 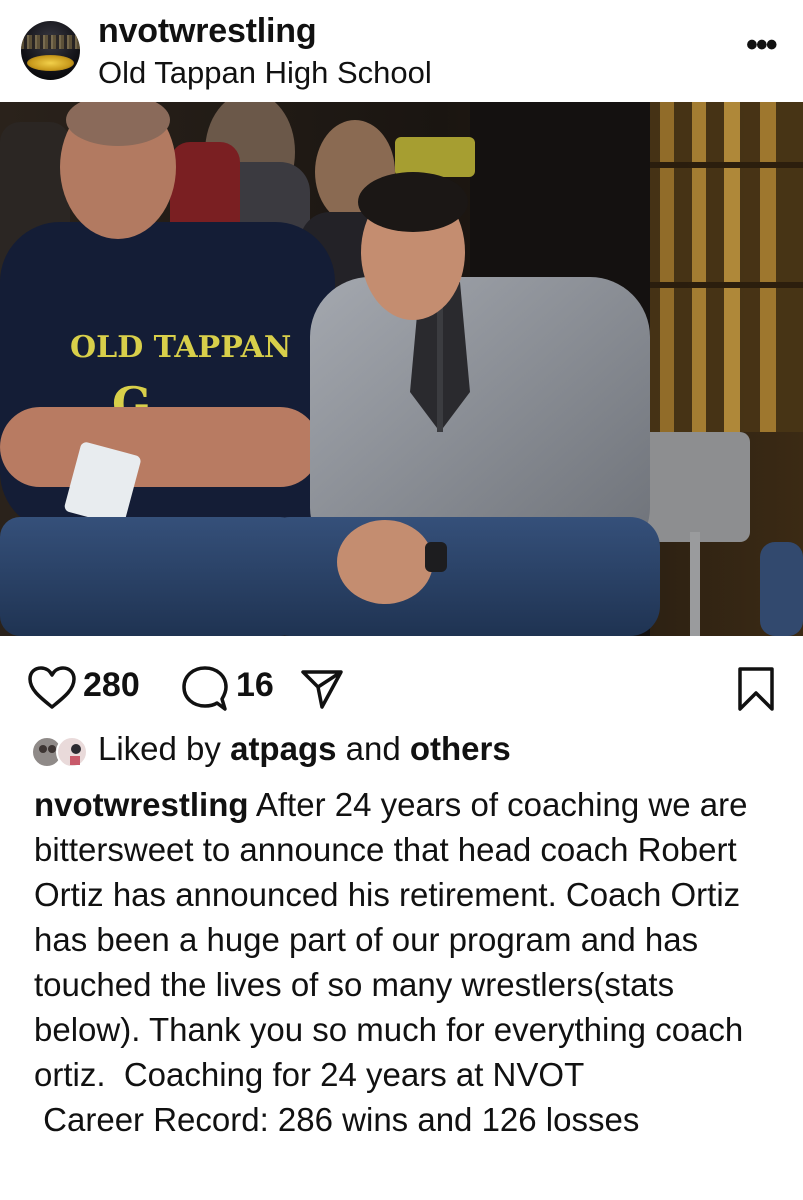 What do you see at coordinates (255, 685) in the screenshot?
I see `comment-count: 16` at bounding box center [255, 685].